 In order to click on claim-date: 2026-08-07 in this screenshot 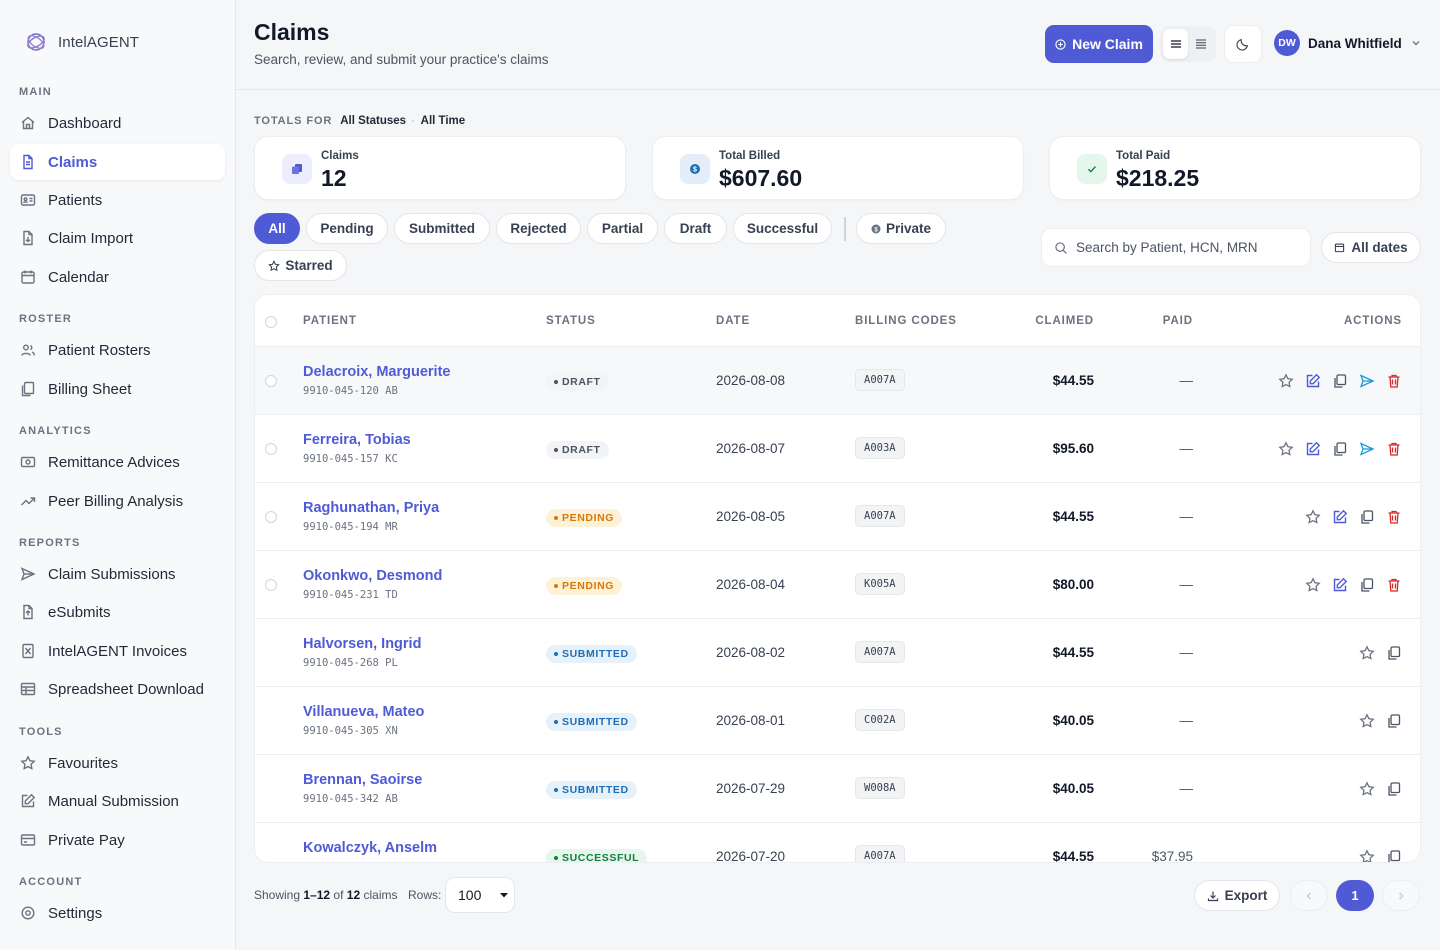, I will do `click(751, 448)`.